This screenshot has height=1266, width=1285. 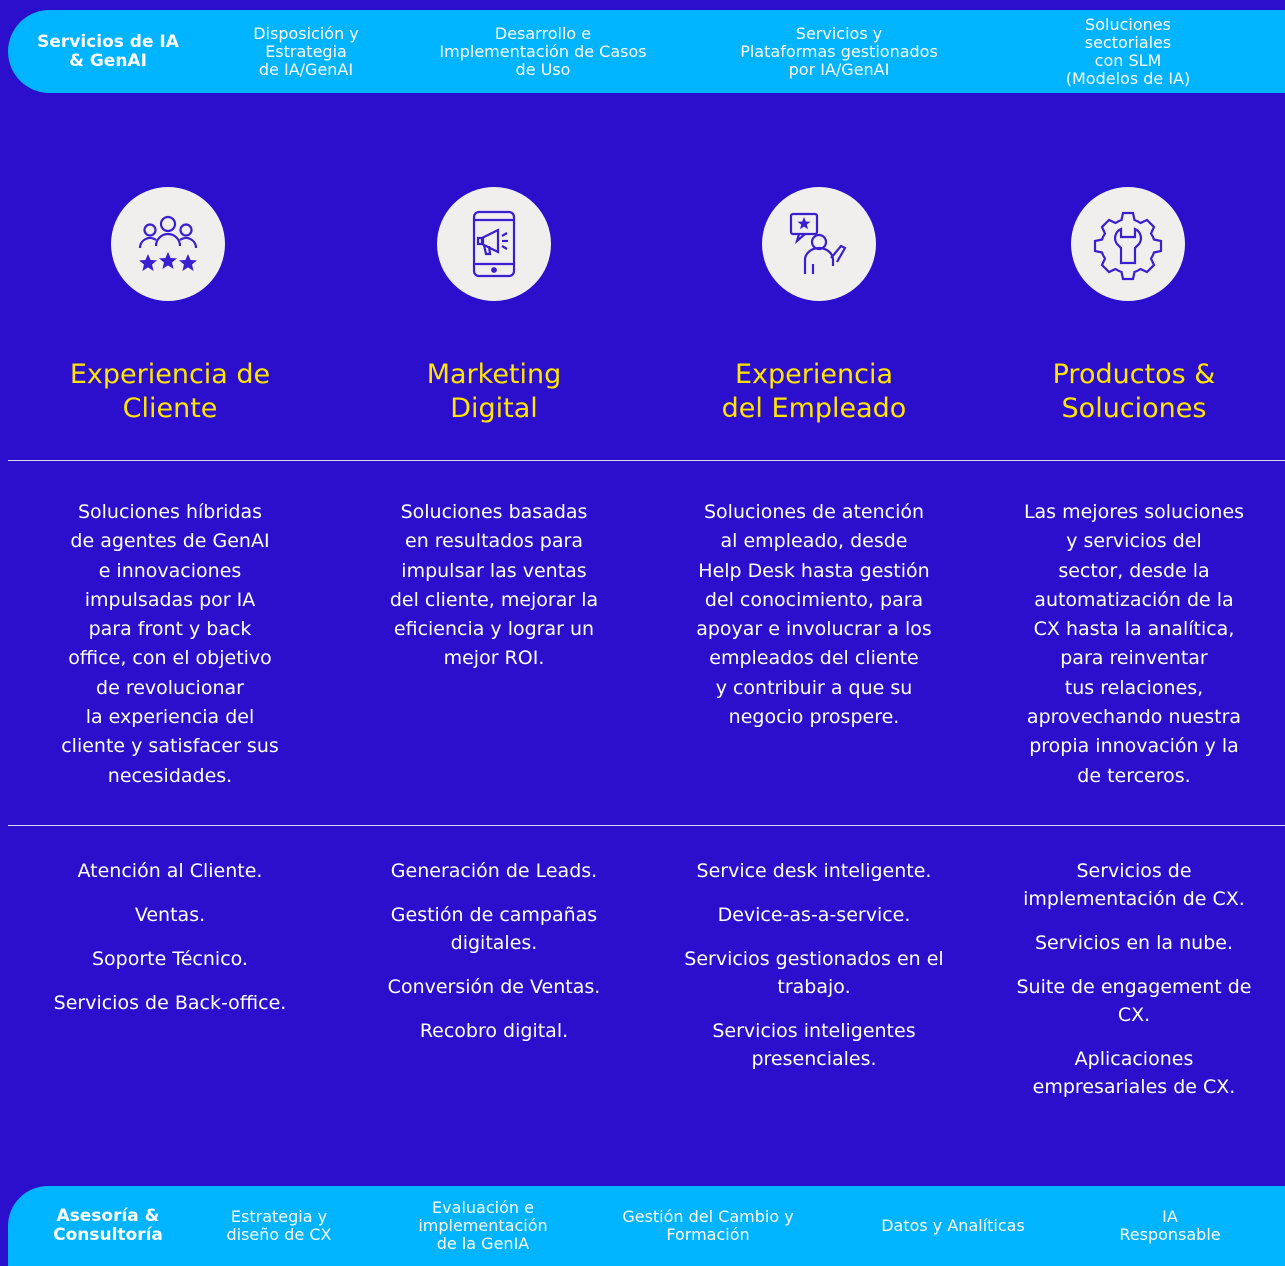 What do you see at coordinates (494, 391) in the screenshot?
I see `column-title: Marketing Digital` at bounding box center [494, 391].